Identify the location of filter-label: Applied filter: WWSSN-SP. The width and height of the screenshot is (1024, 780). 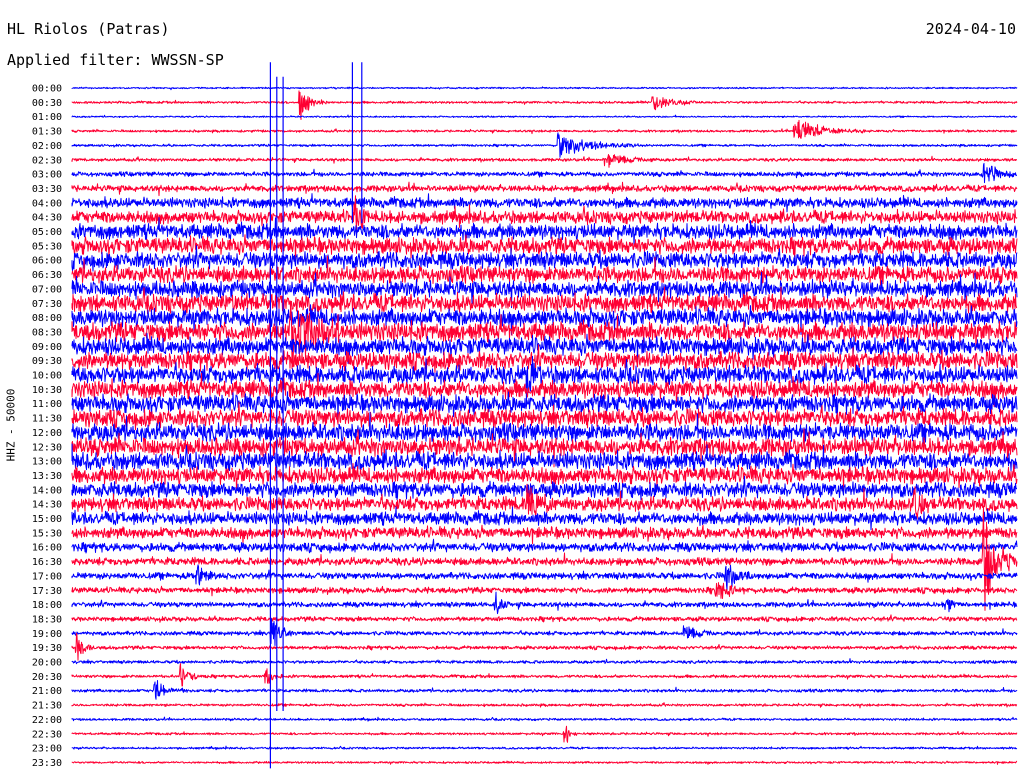
(115, 60).